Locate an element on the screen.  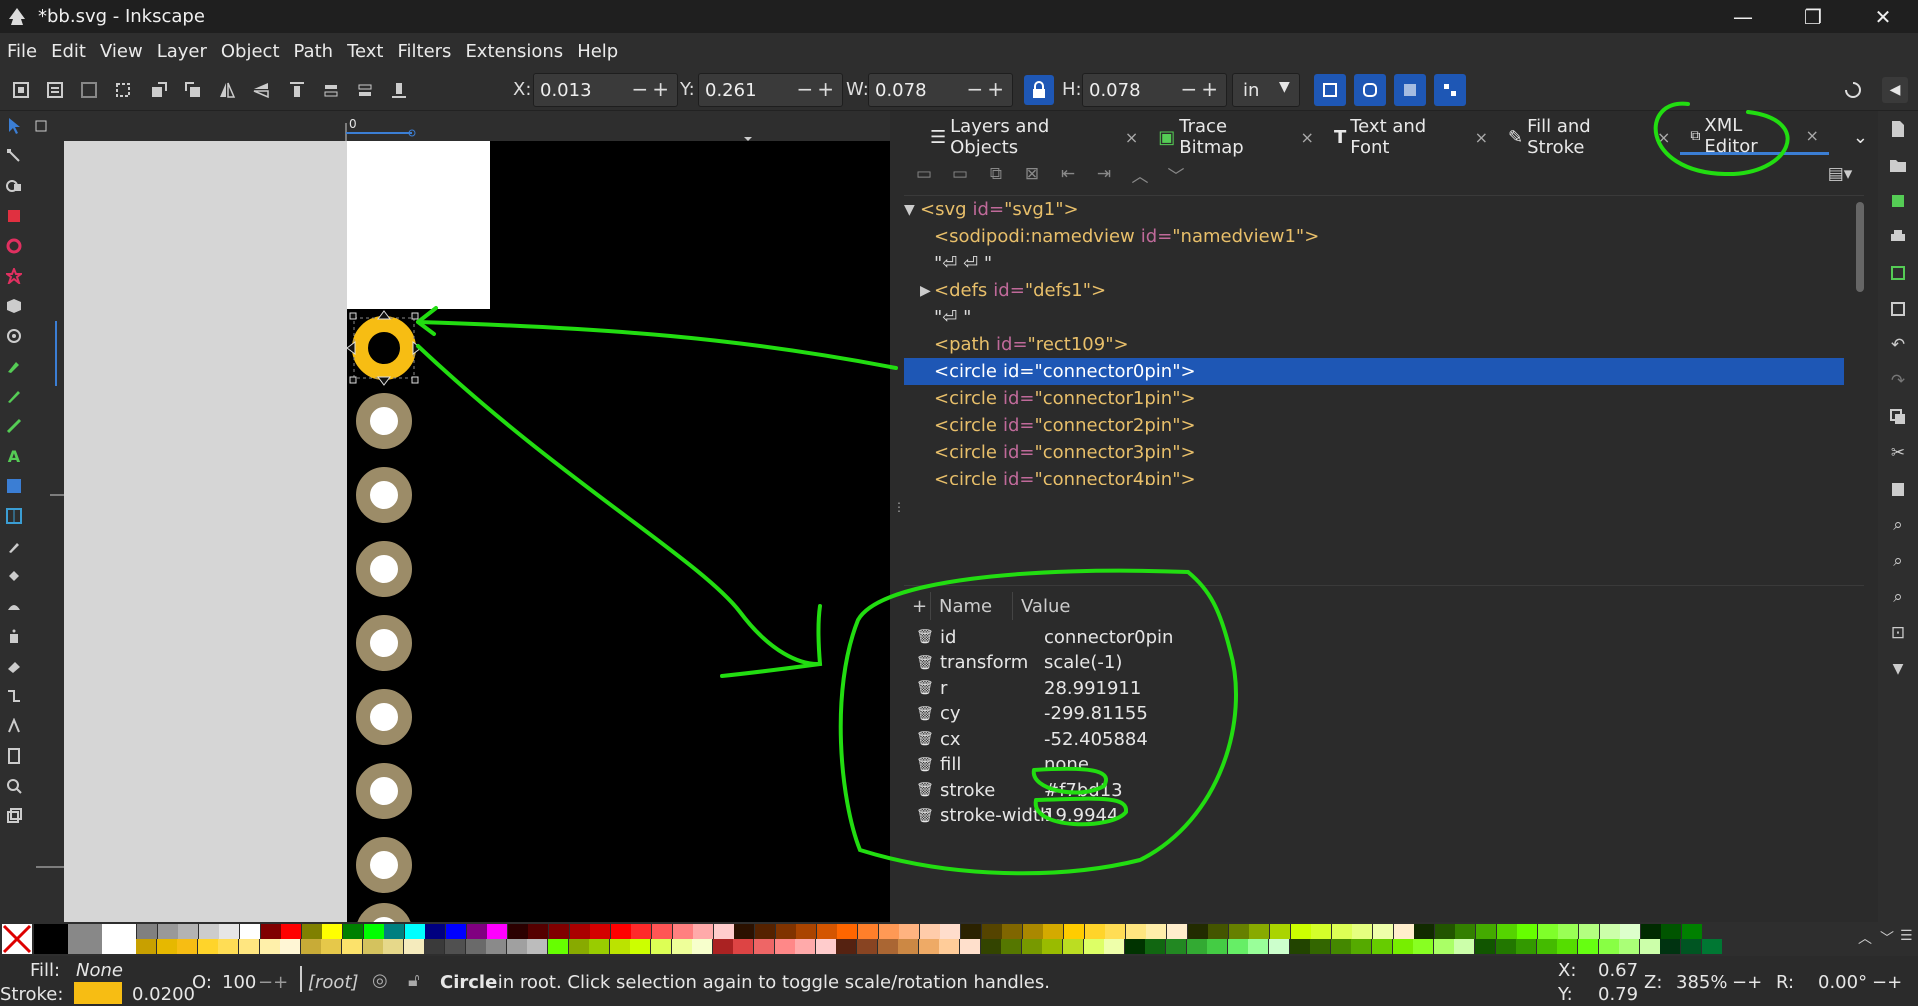
zoom-selection-icon: ⌕ is located at coordinates (1898, 525).